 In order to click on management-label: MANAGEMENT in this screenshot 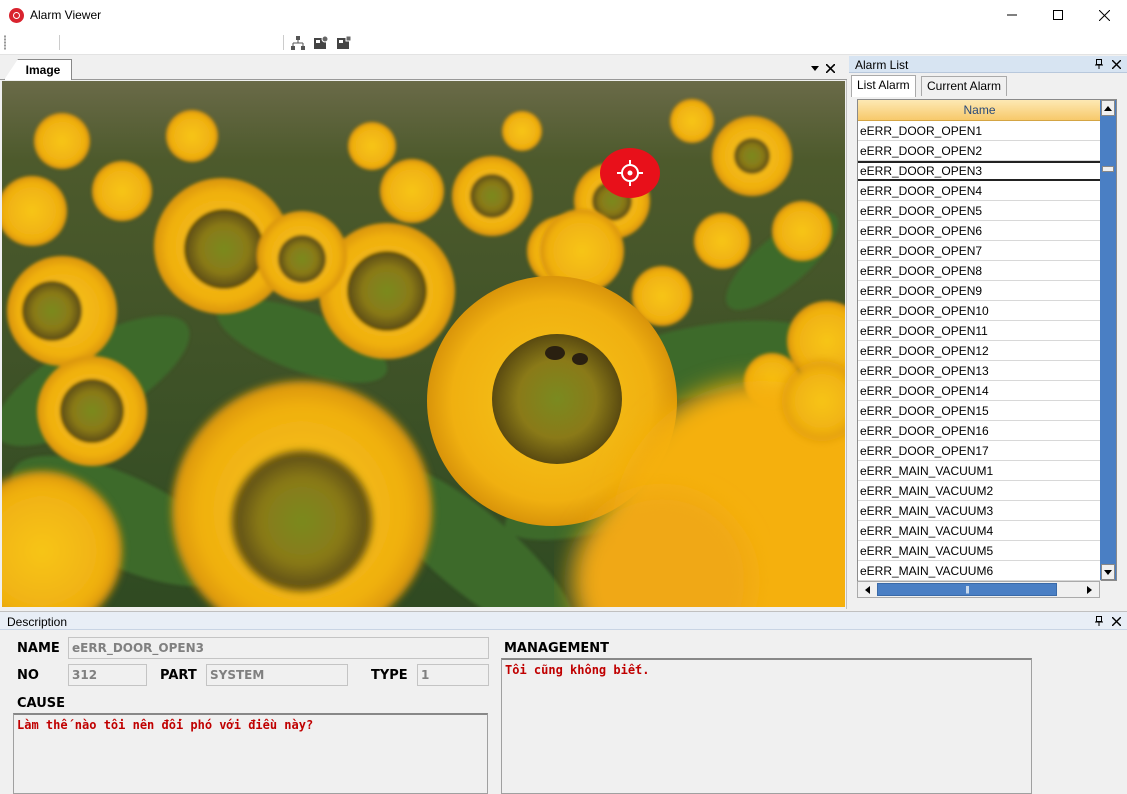, I will do `click(557, 648)`.